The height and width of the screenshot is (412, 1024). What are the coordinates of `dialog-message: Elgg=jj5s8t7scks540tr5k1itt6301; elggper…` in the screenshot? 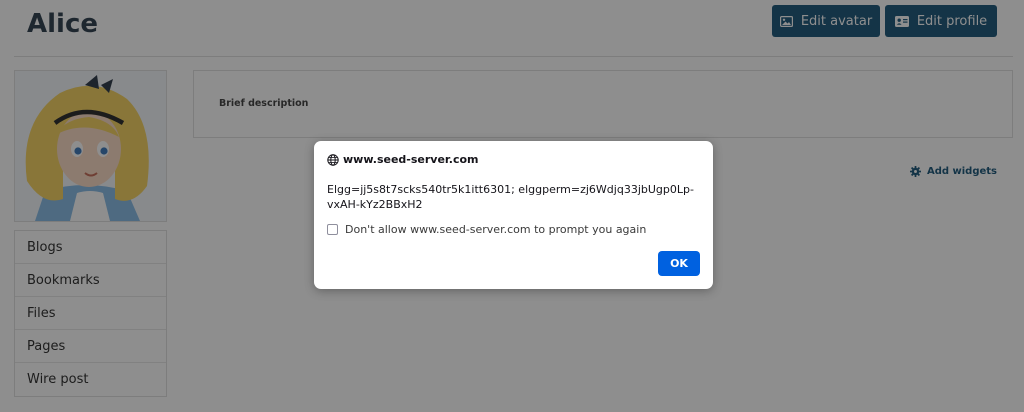 It's located at (510, 197).